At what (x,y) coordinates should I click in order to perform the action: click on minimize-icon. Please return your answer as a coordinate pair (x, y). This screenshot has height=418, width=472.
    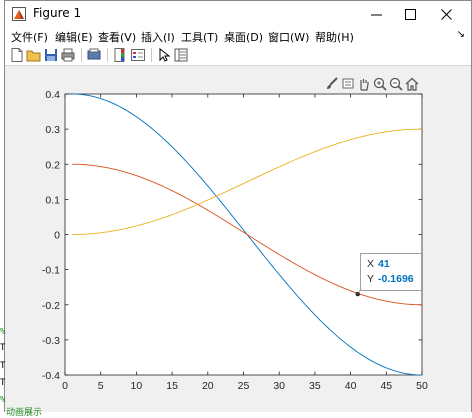
    Looking at the image, I should click on (376, 14).